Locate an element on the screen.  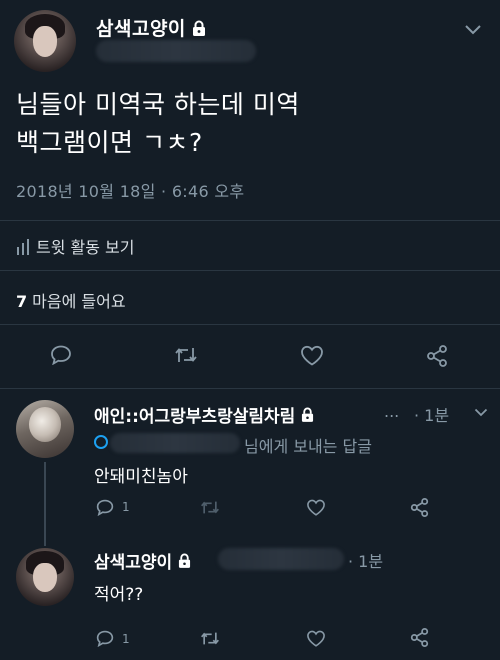
tweet-text-line: 님들아 미역국 하는데 미역 is located at coordinates (158, 104).